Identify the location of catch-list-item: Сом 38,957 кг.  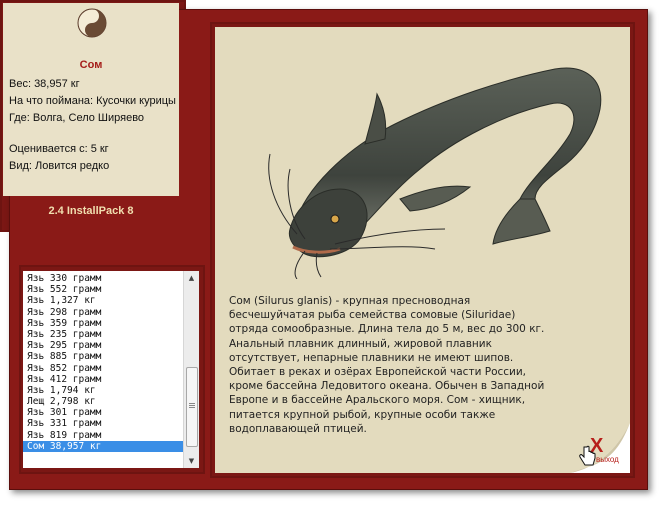
(103, 446).